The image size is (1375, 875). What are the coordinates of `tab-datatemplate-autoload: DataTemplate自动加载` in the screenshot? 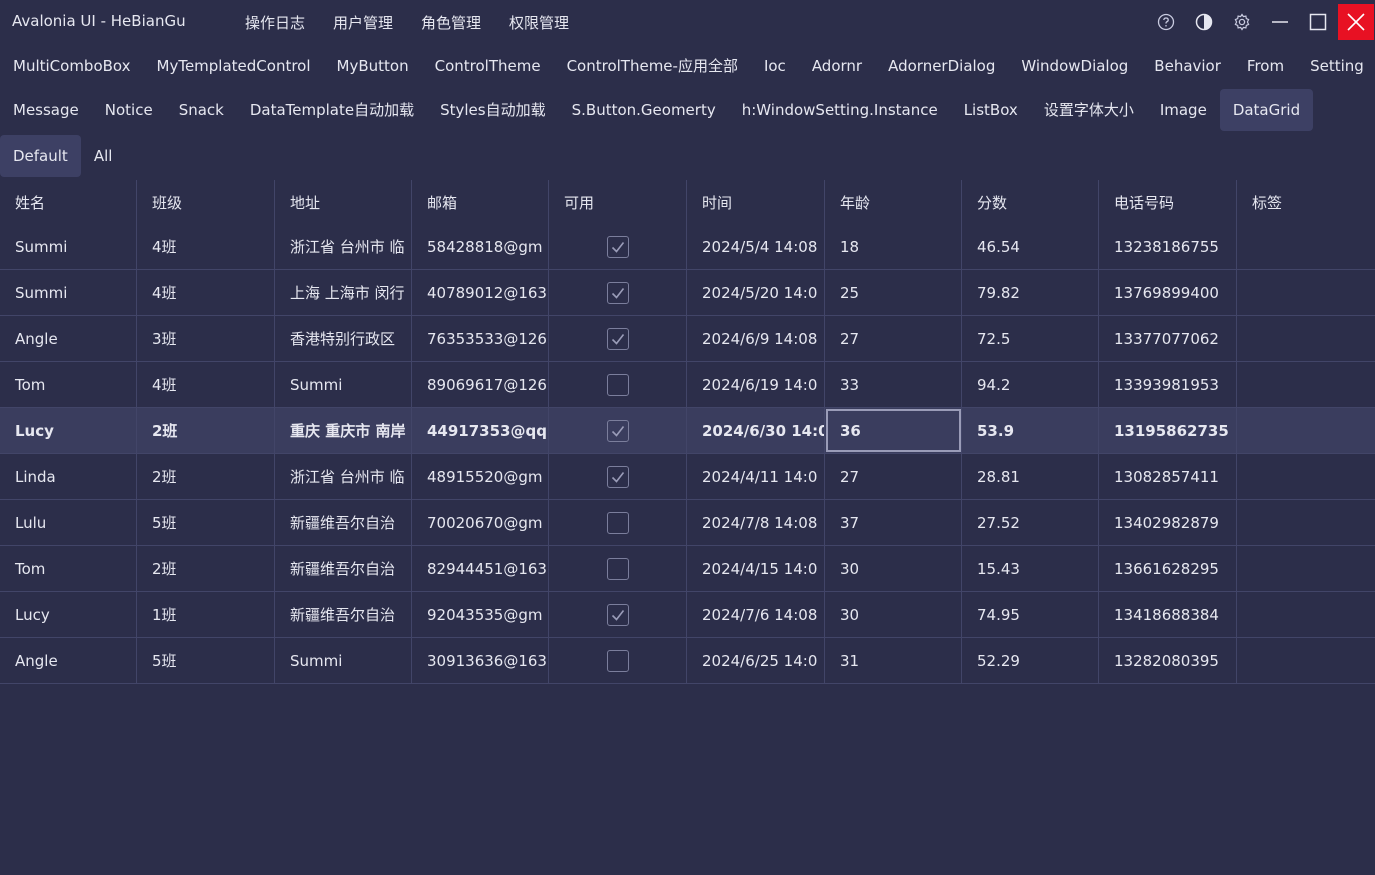 It's located at (332, 110).